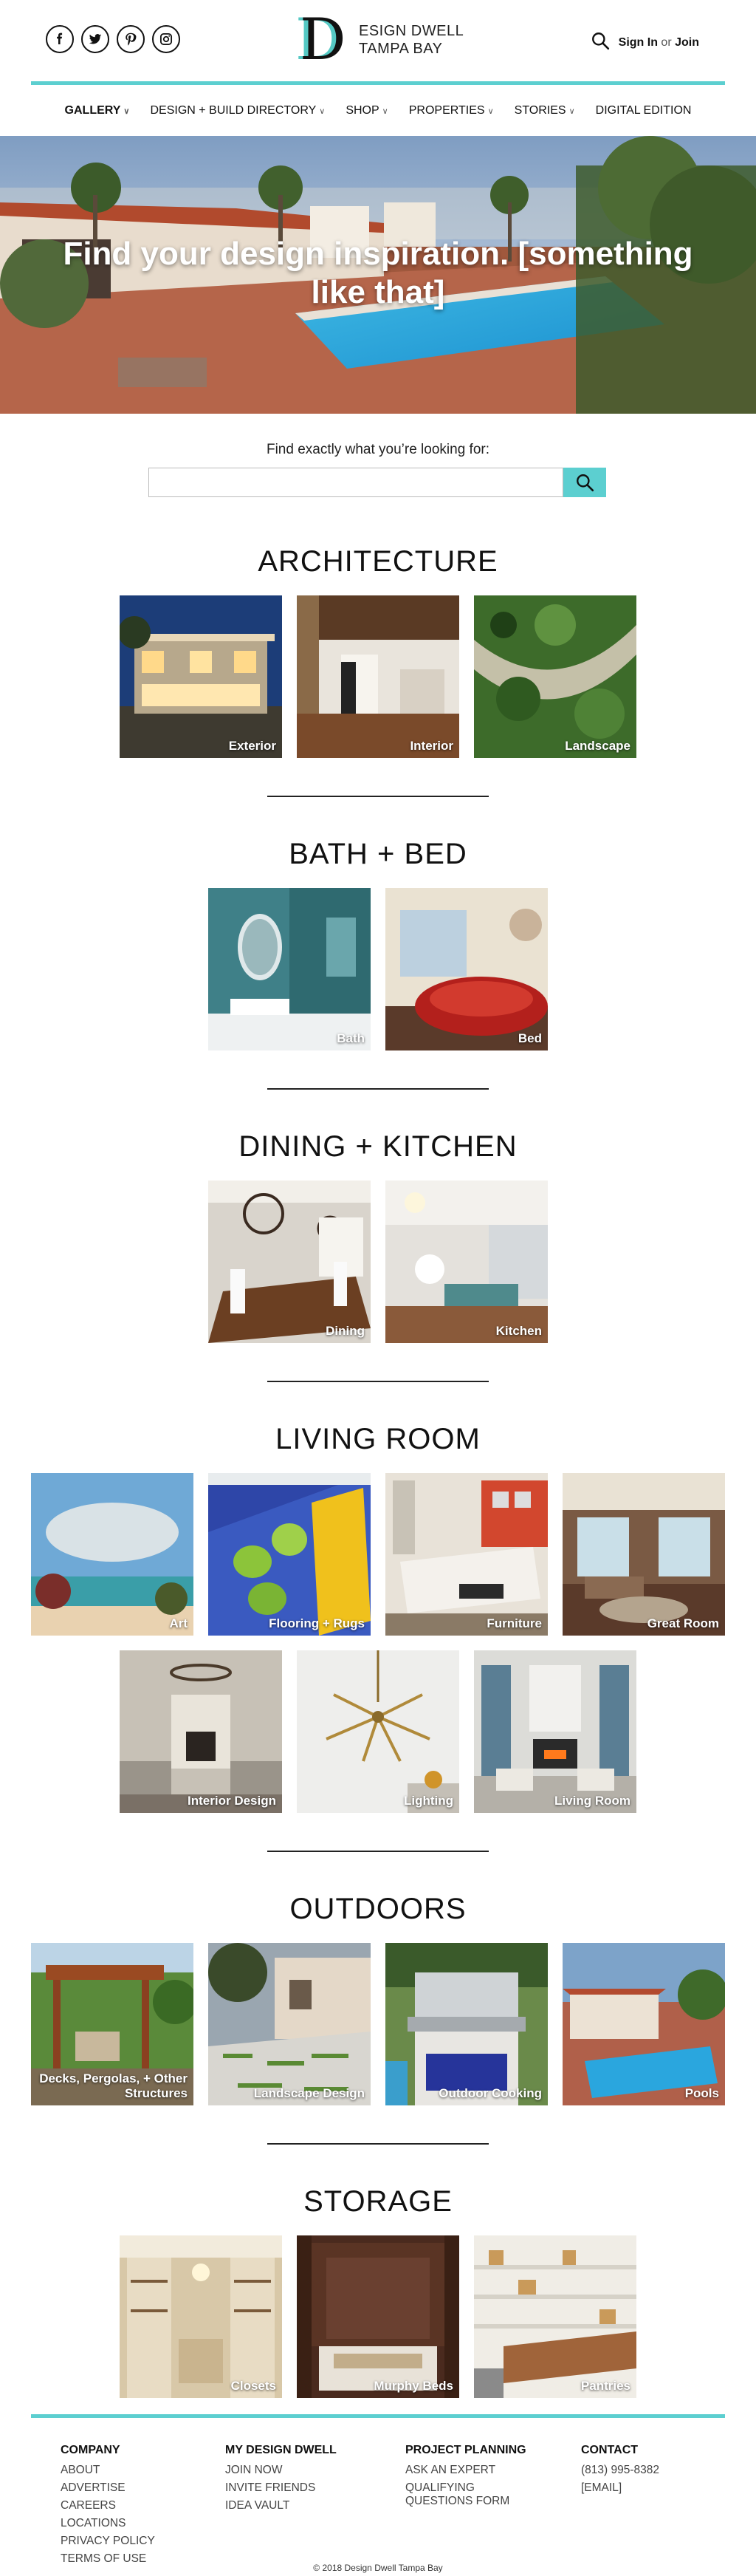 The height and width of the screenshot is (2576, 756). I want to click on gallery-tile-landscape-design: Landscape Design, so click(289, 2024).